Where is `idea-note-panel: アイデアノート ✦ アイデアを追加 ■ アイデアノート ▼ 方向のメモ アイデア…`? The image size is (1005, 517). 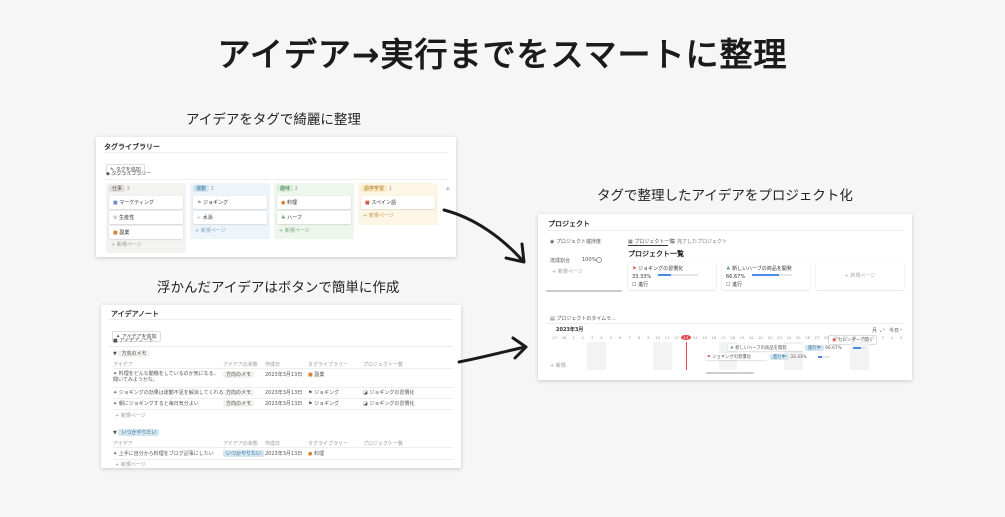 idea-note-panel: アイデアノート ✦ アイデアを追加 ■ アイデアノート ▼ 方向のメモ アイデア… is located at coordinates (281, 386).